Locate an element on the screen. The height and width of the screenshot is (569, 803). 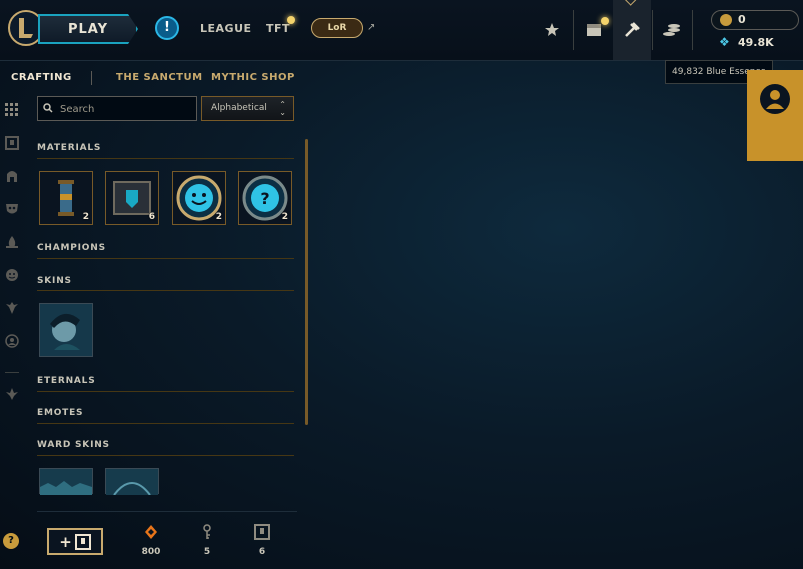
material-tile: 6 is located at coordinates (132, 198).